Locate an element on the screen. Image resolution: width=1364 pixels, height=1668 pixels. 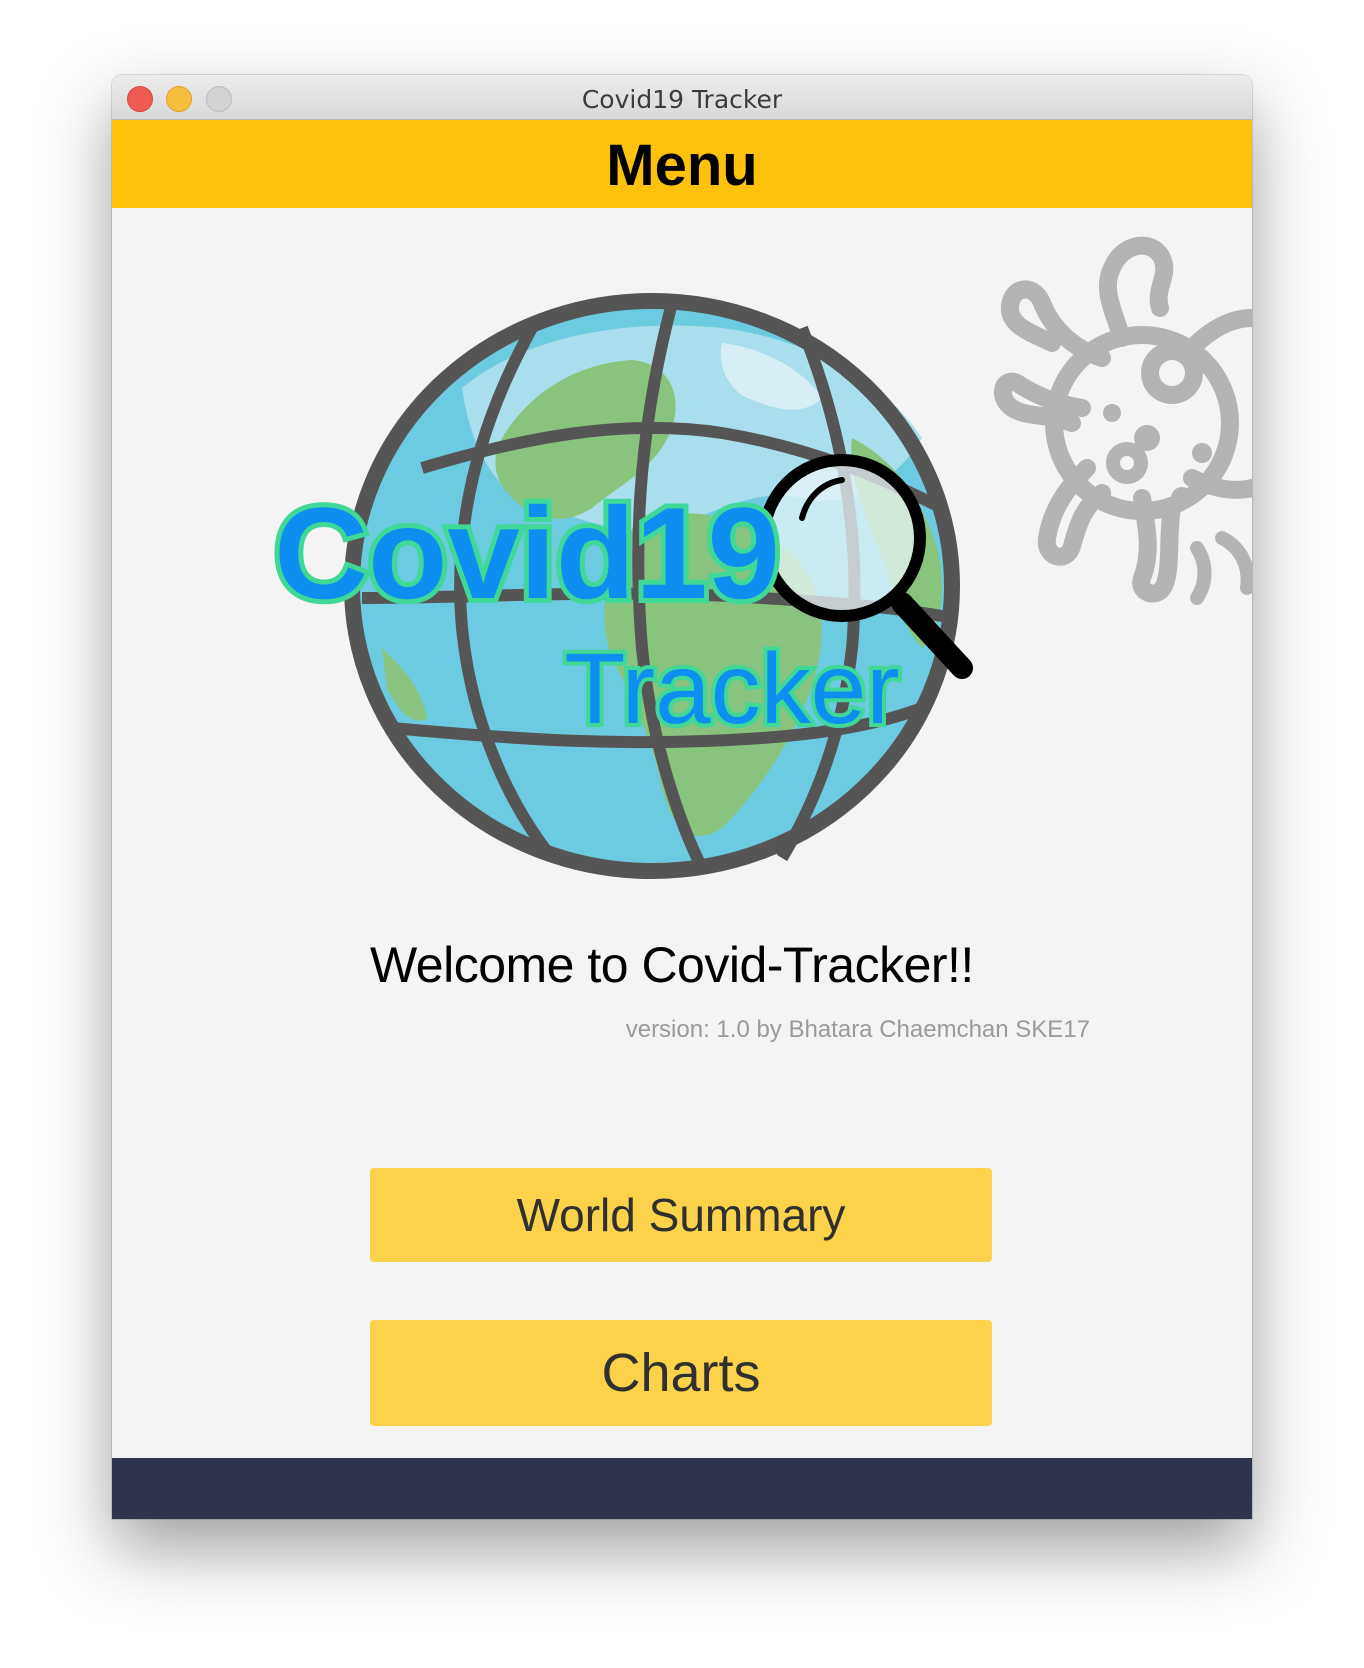
title-bar: Covid19 Tracker is located at coordinates (682, 97).